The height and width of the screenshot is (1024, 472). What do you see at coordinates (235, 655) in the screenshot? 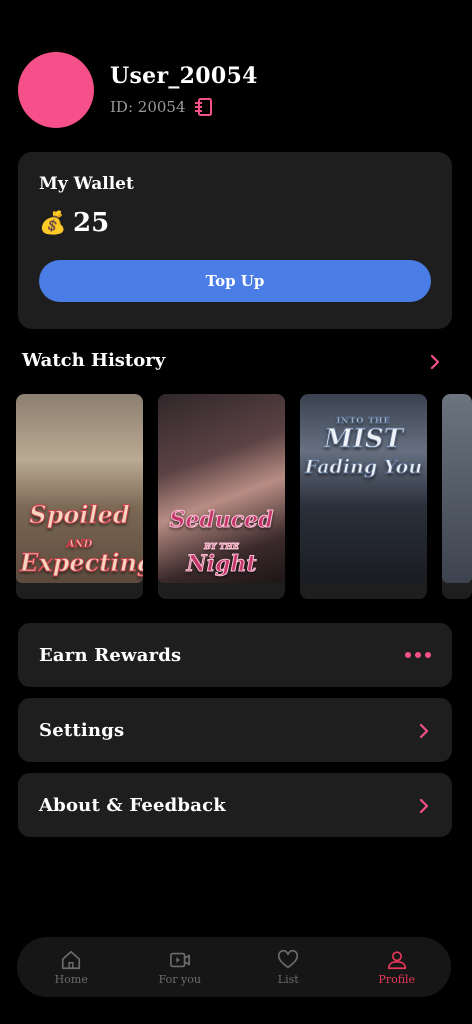
I see `earn-rewards-item: Earn Rewards` at bounding box center [235, 655].